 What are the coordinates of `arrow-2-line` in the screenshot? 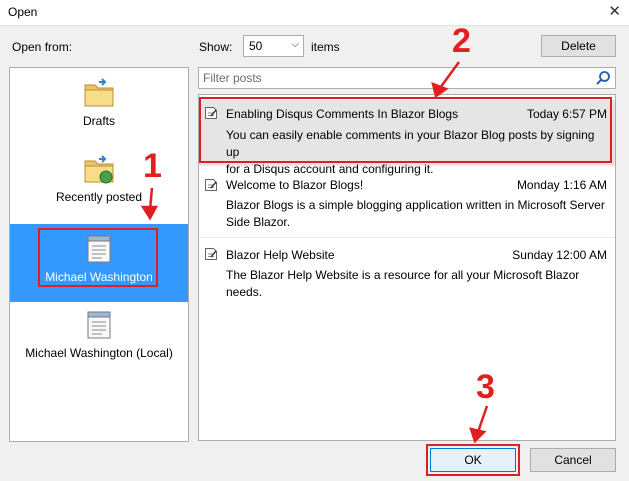 It's located at (449, 75).